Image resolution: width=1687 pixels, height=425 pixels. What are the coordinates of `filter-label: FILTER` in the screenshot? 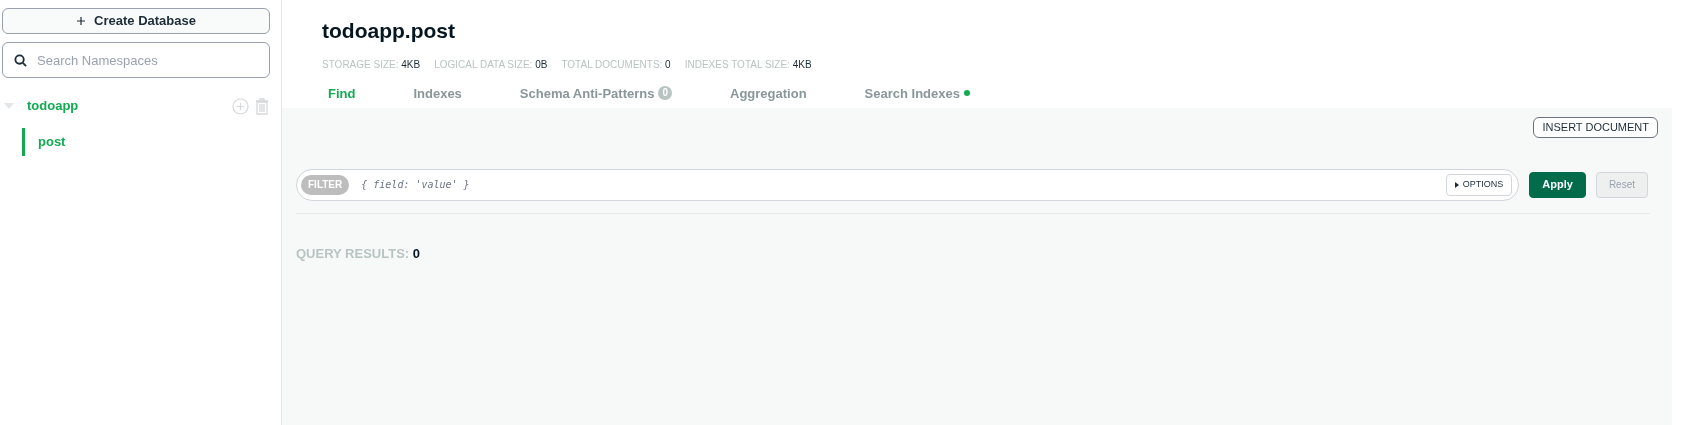 It's located at (325, 184).